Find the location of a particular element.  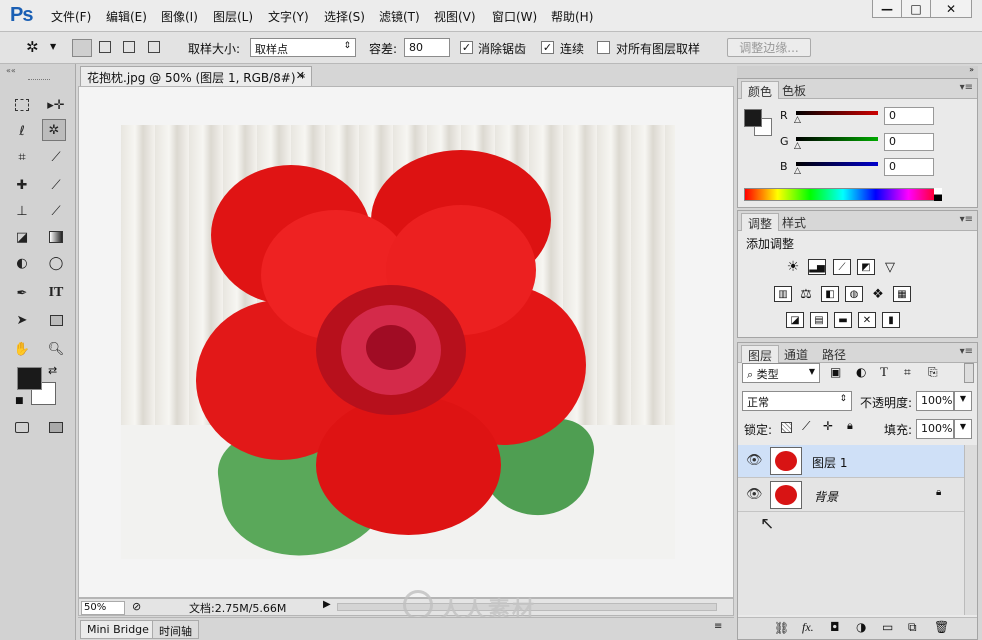

vibrance-icon: ▽ is located at coordinates (890, 267).